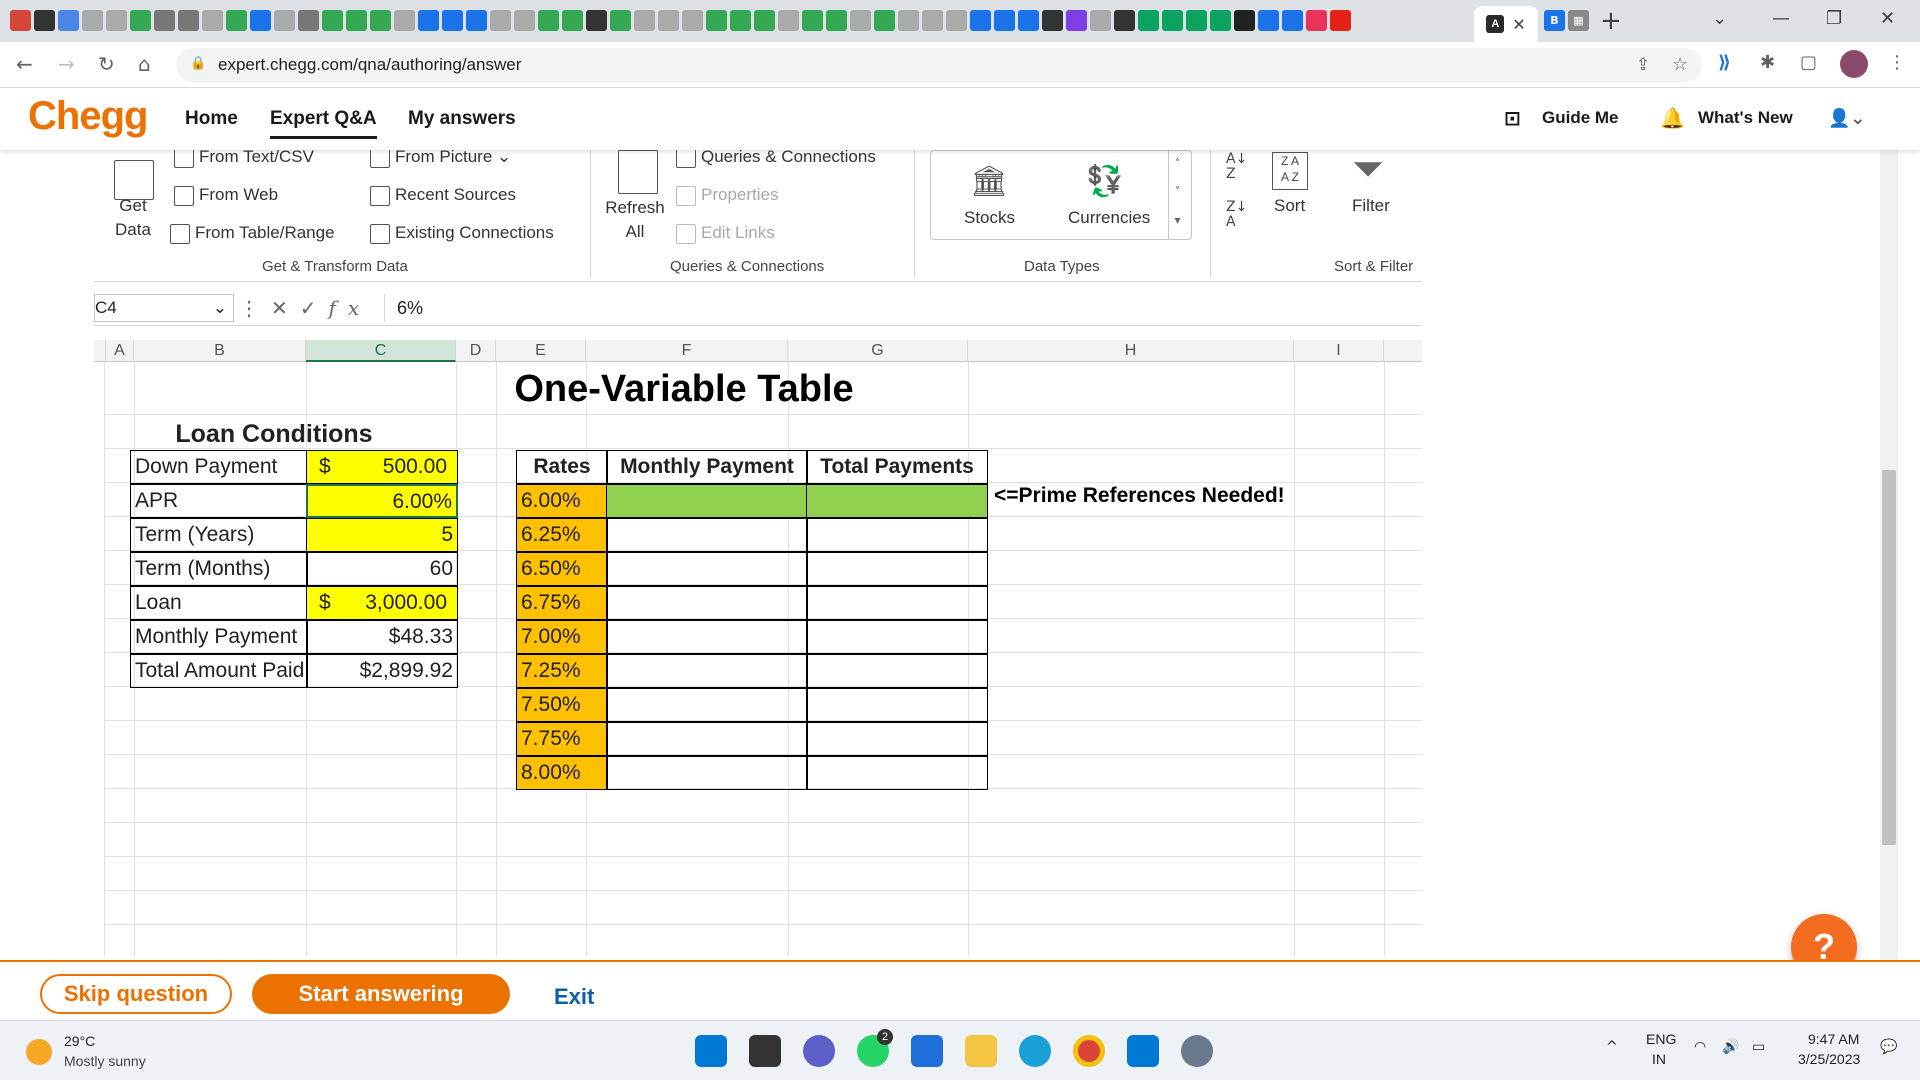 Image resolution: width=1920 pixels, height=1080 pixels. I want to click on extension-icon: ⟫, so click(1724, 62).